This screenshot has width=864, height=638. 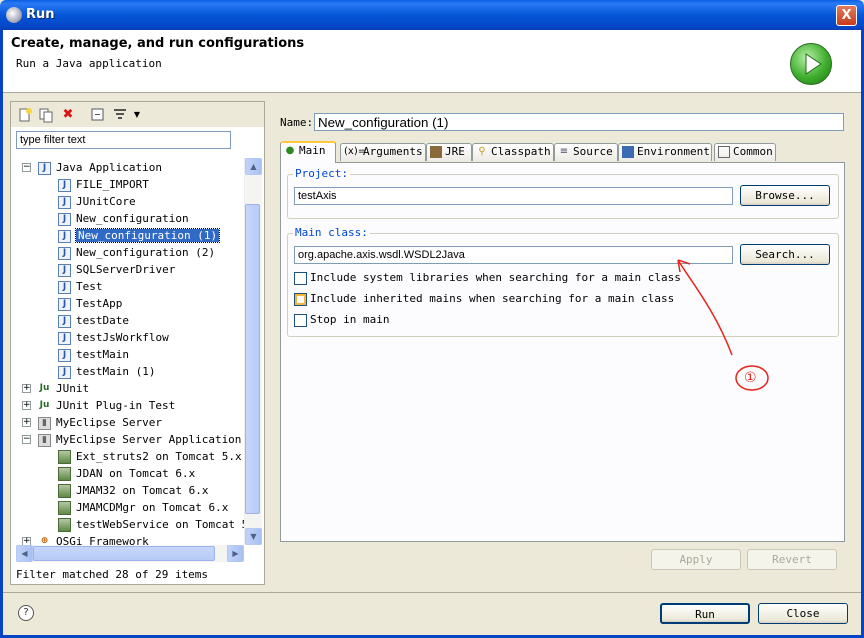 I want to click on tree-item: JDAN on Tomcat 6.x, so click(x=126, y=473).